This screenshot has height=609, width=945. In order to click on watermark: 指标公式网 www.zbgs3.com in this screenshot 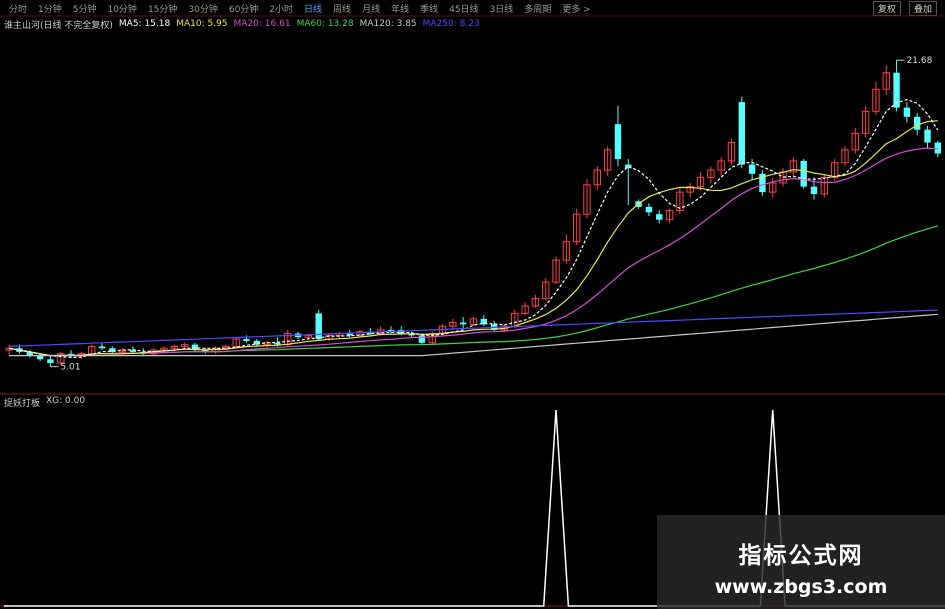, I will do `click(801, 562)`.